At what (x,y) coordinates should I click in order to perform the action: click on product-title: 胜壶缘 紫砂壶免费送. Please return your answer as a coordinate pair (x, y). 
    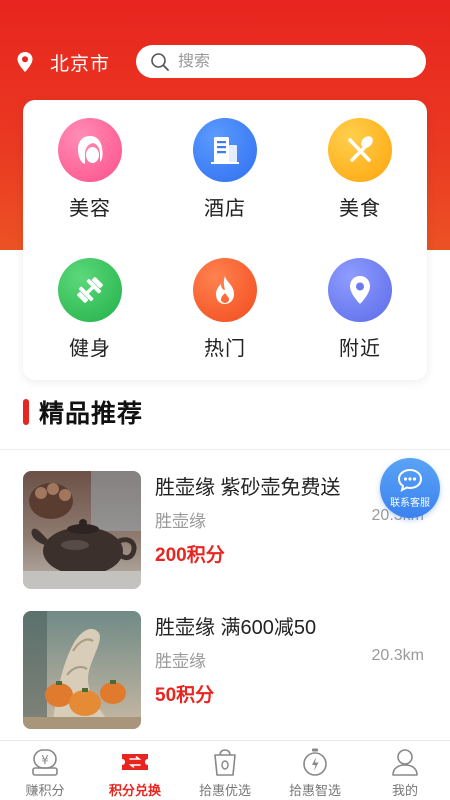
    Looking at the image, I should click on (248, 488).